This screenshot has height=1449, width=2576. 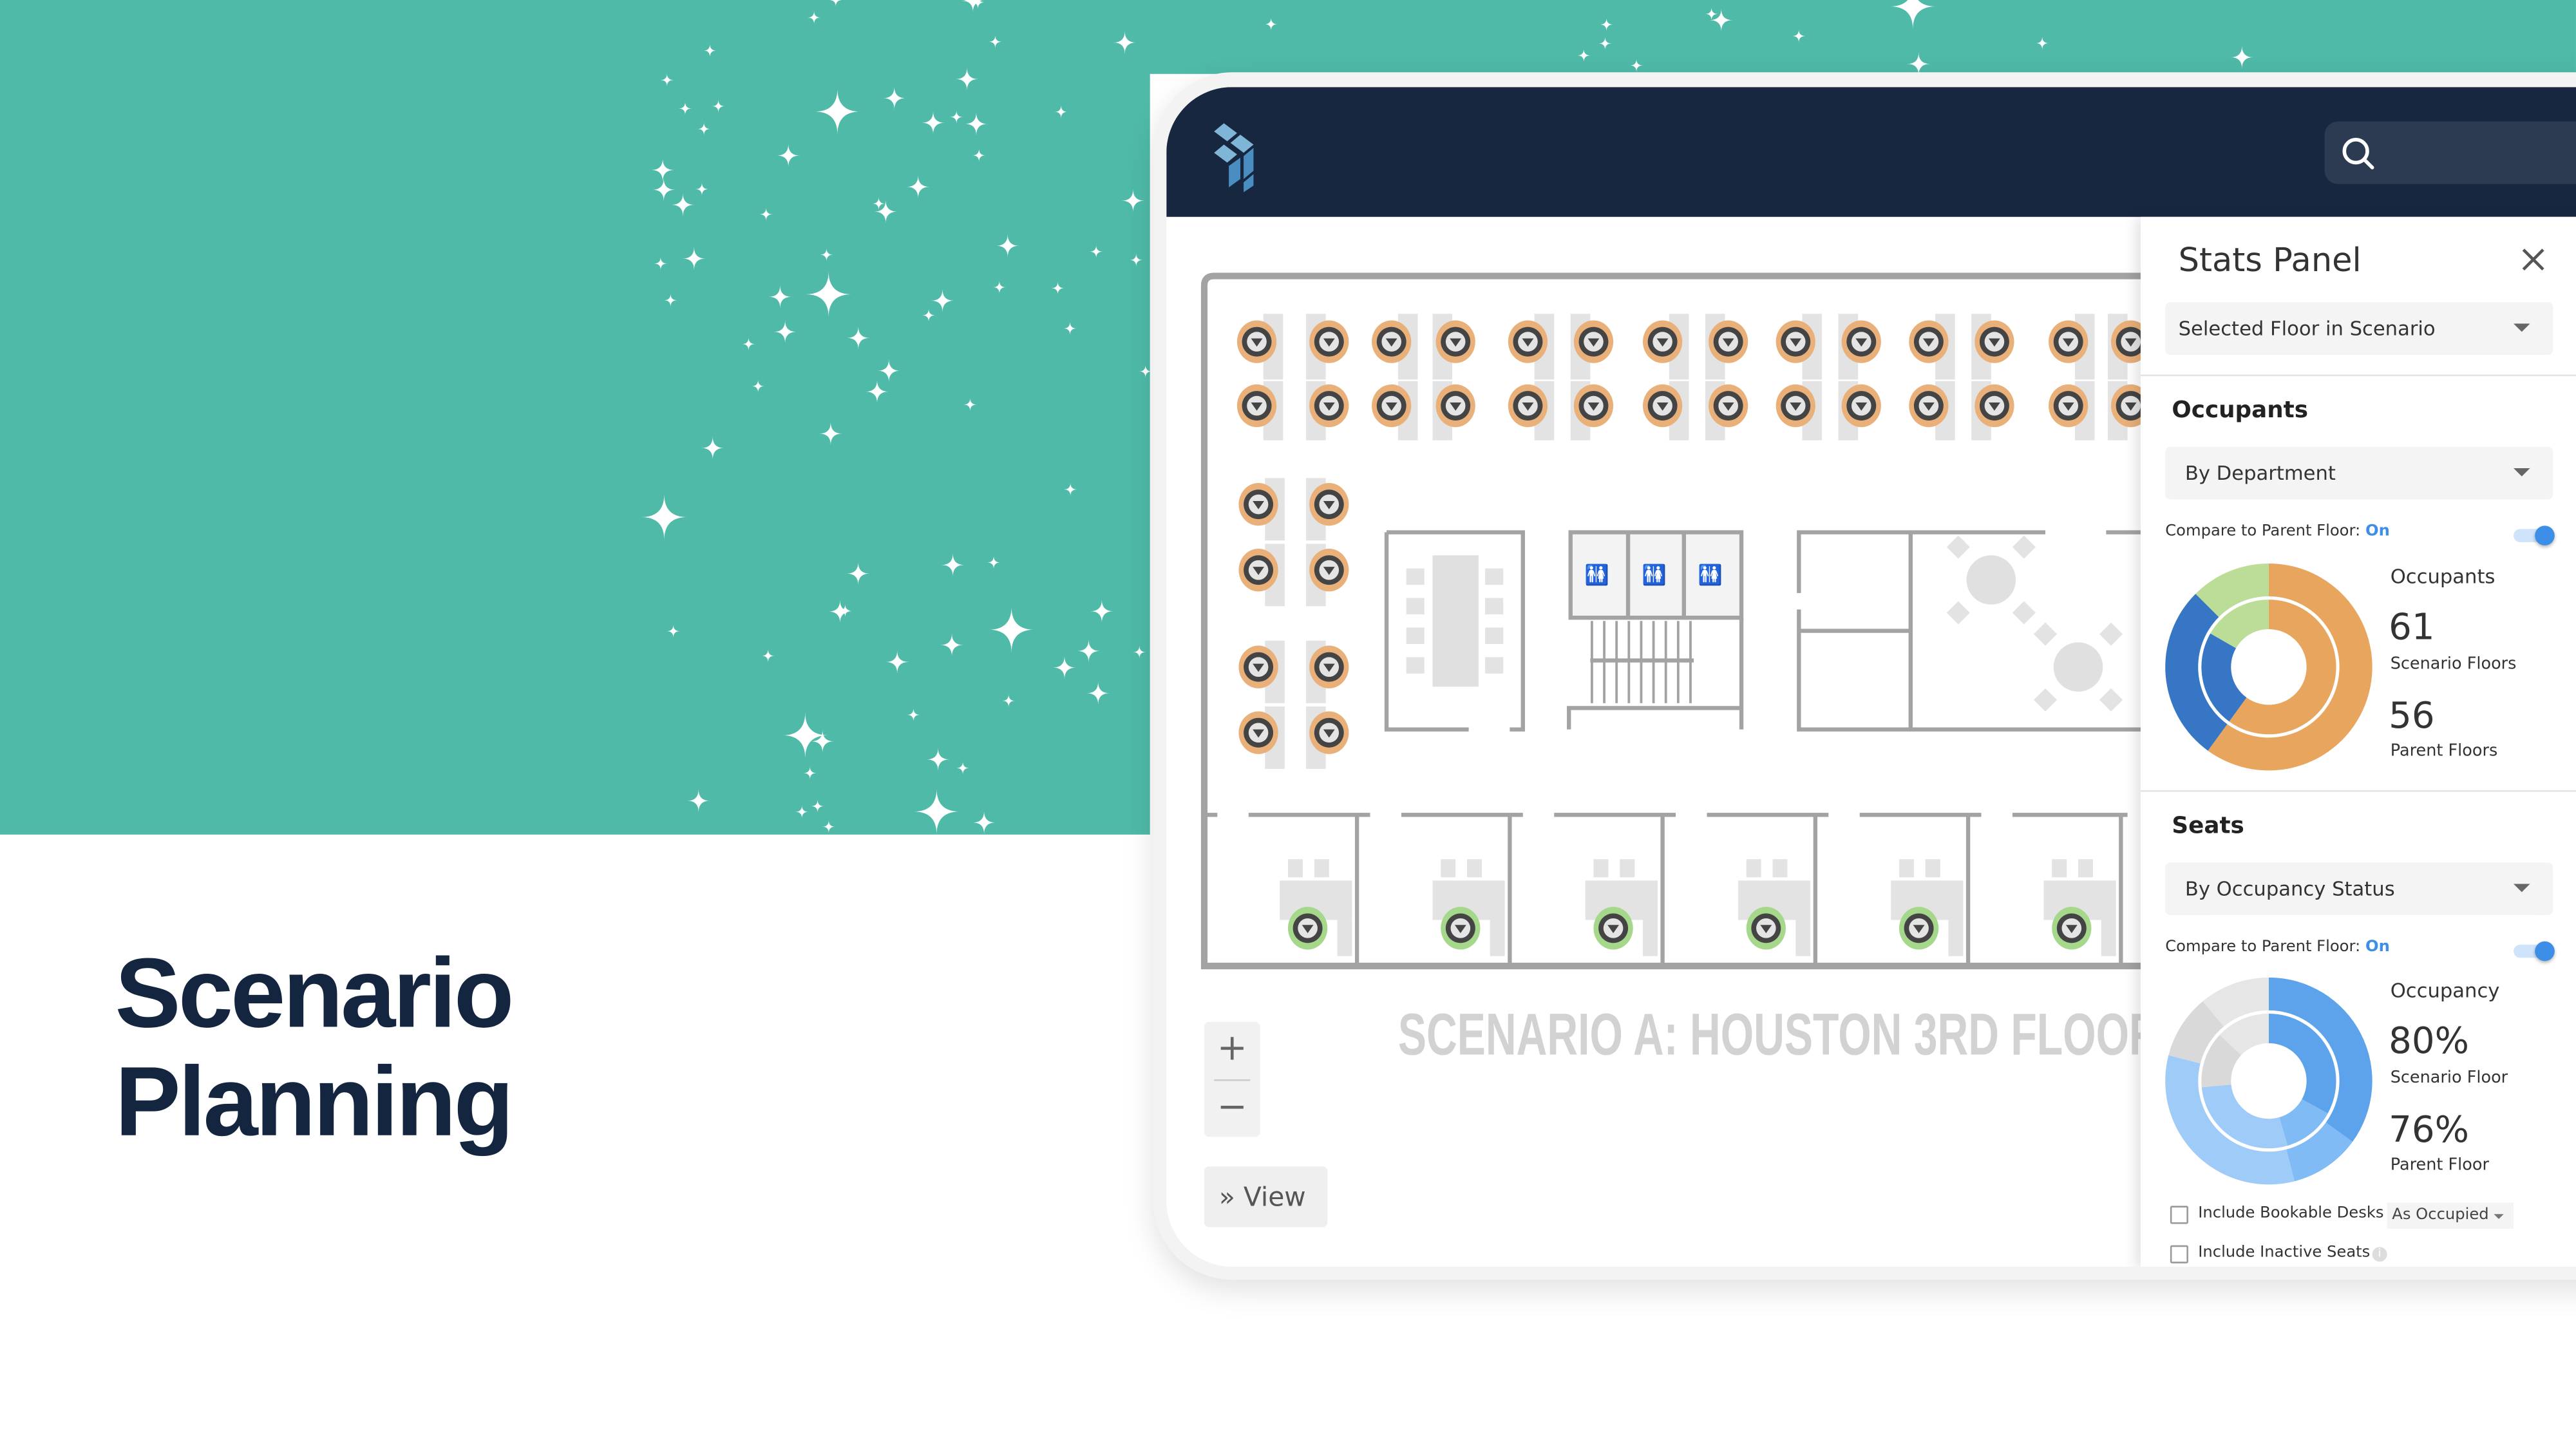 I want to click on bookable-mode-value: As Occupied, so click(x=2440, y=1215).